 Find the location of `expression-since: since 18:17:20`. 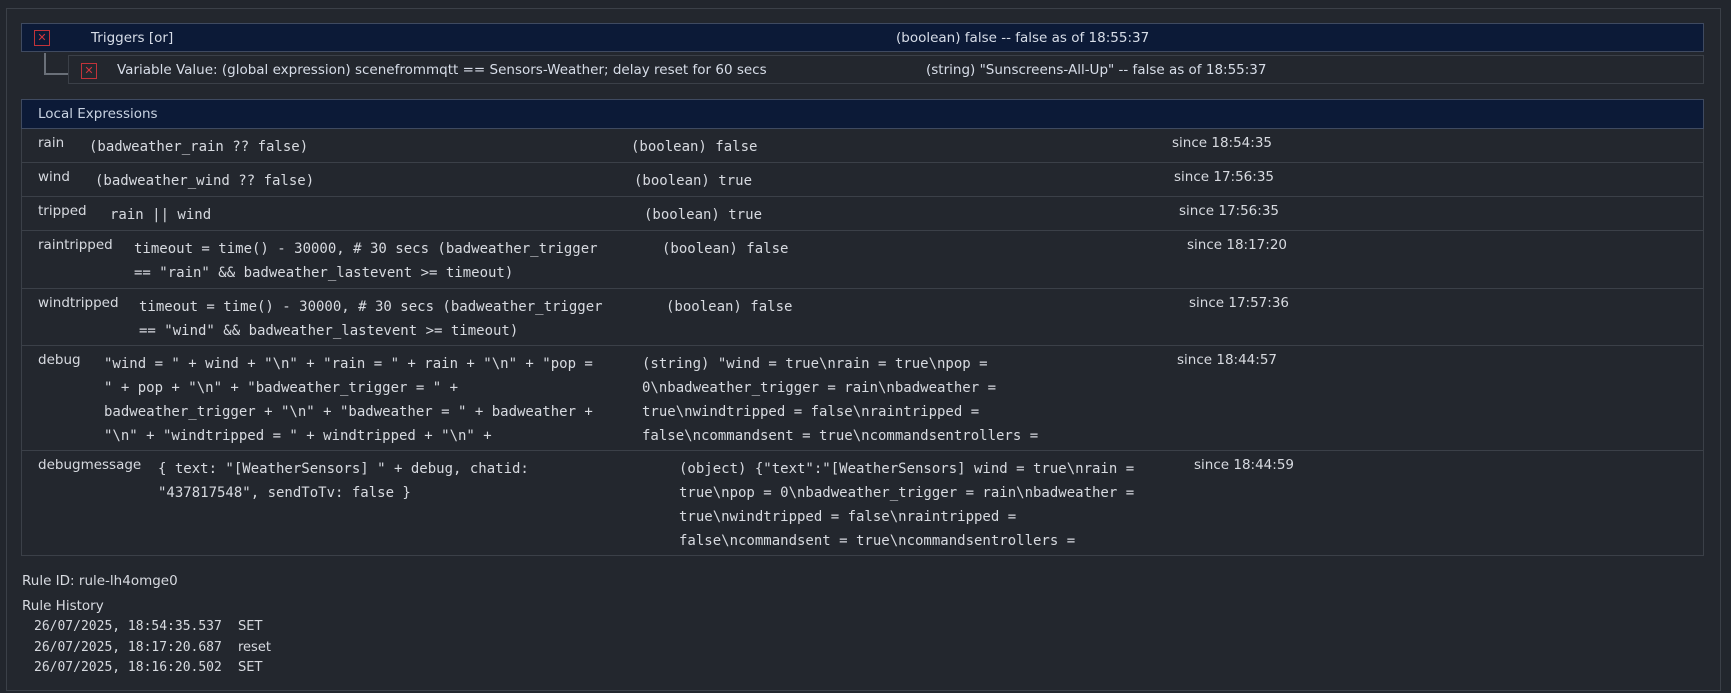

expression-since: since 18:17:20 is located at coordinates (1237, 245).